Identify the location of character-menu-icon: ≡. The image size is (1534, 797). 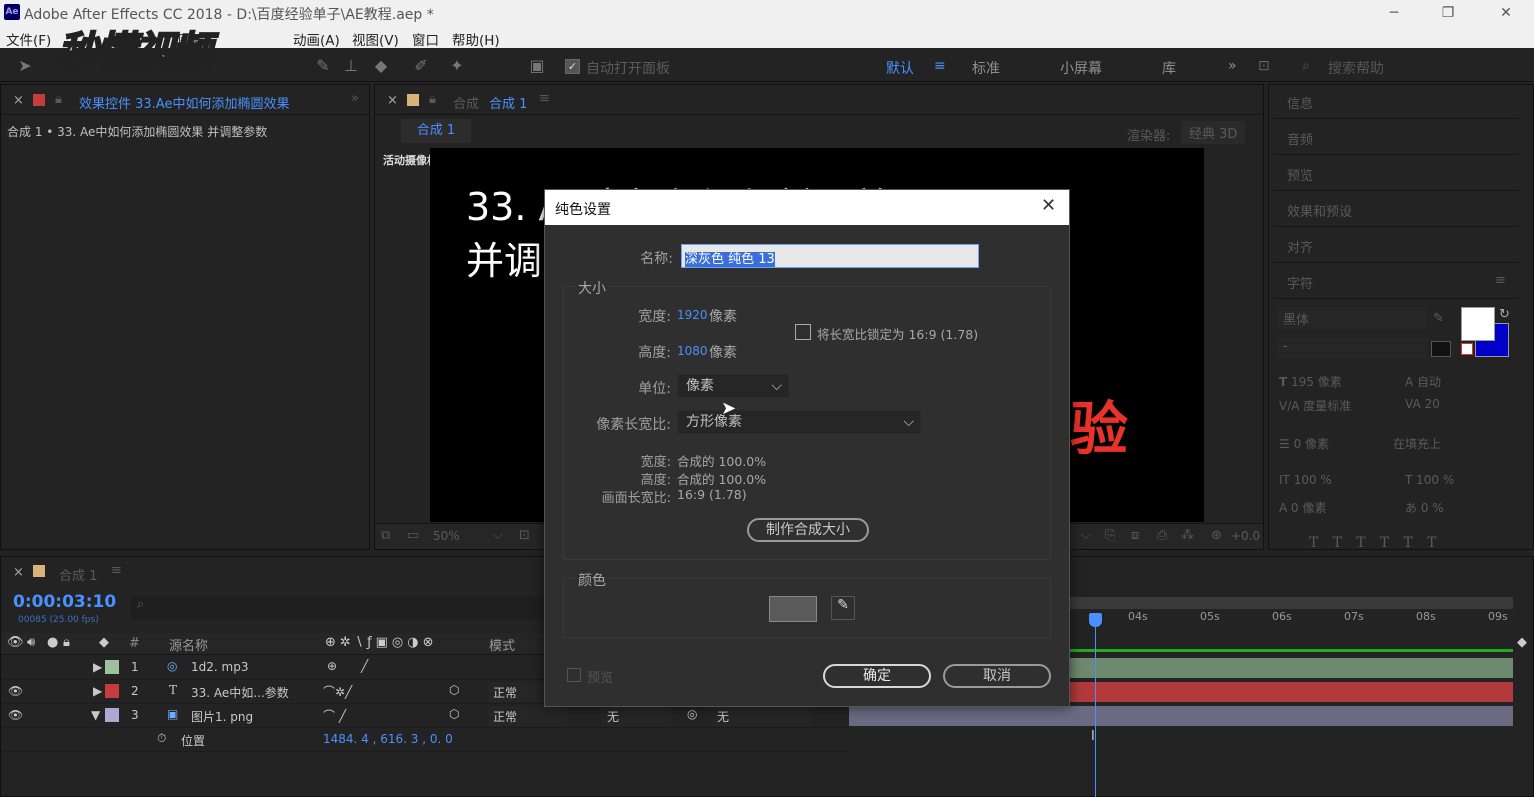
(1500, 280).